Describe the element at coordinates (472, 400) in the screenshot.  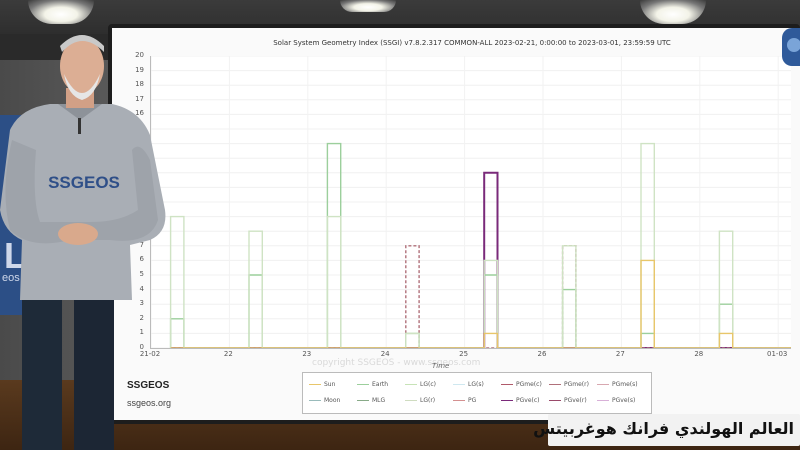
I see `legend-label: PG` at that location.